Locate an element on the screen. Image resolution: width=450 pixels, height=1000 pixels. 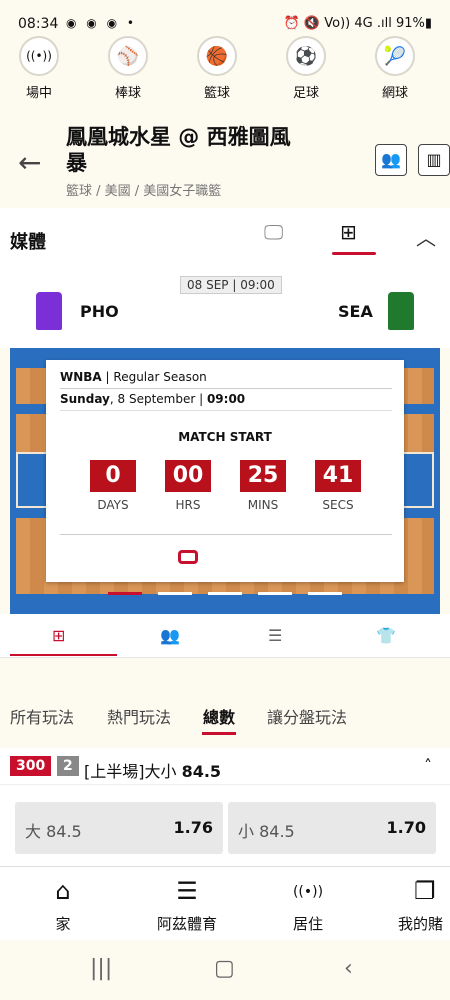
countdown-days: 0 DAYS is located at coordinates (113, 486).